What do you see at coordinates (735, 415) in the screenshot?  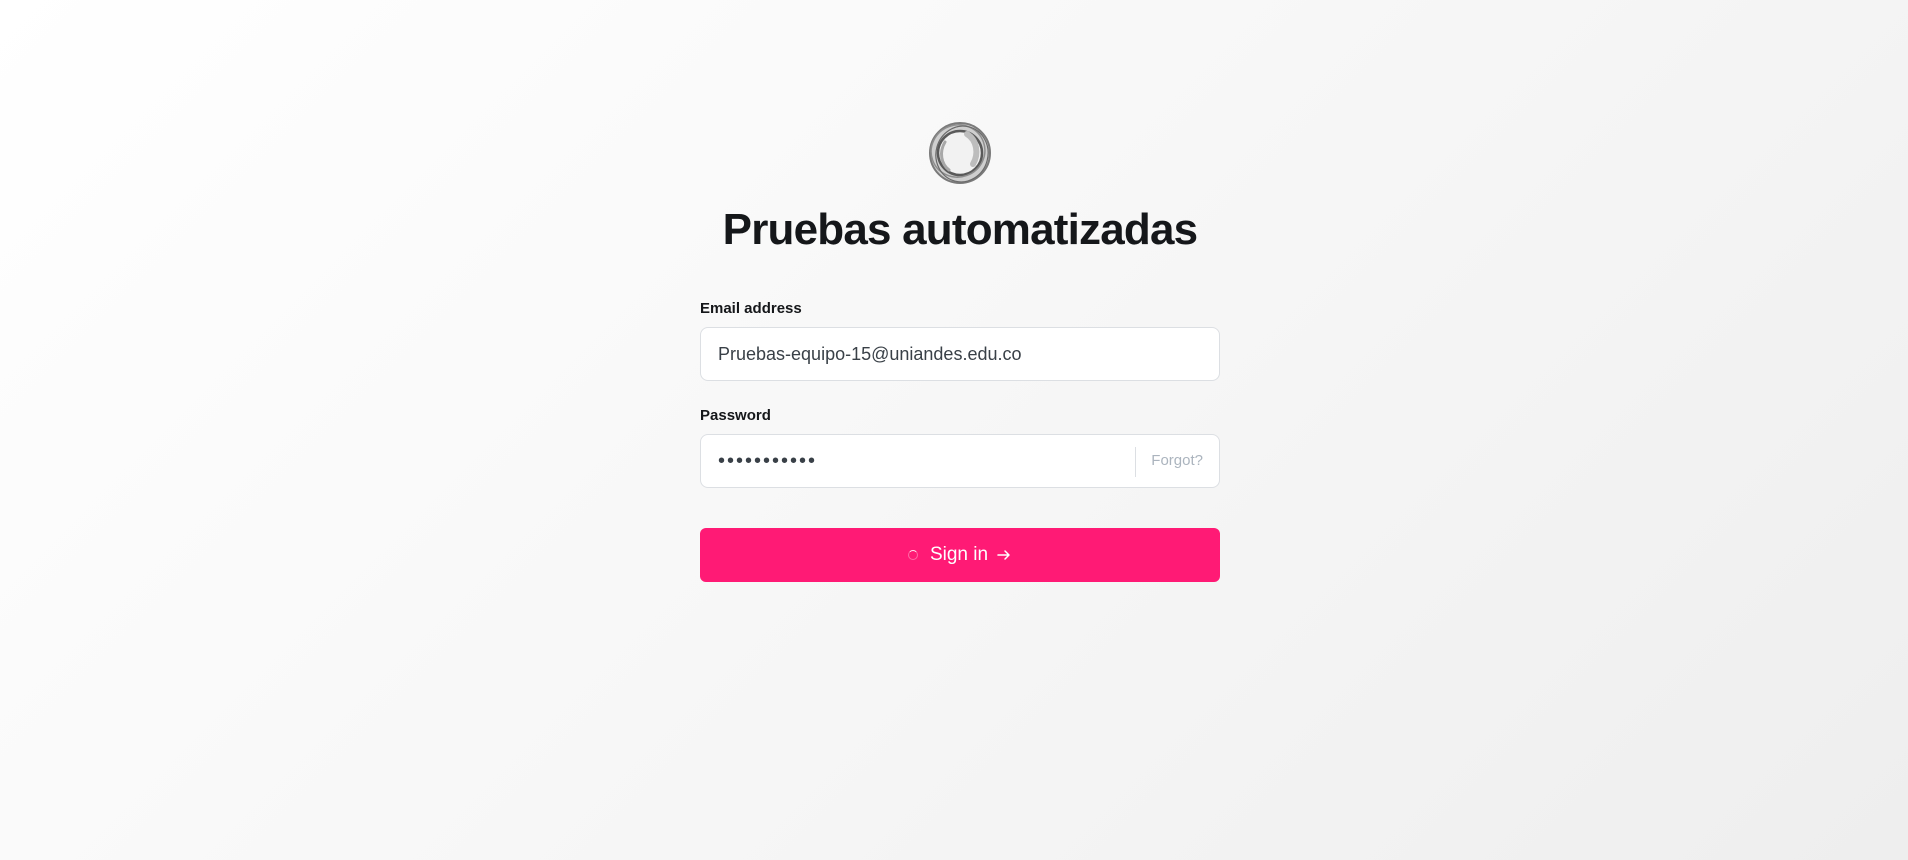 I see `password-label: Password` at bounding box center [735, 415].